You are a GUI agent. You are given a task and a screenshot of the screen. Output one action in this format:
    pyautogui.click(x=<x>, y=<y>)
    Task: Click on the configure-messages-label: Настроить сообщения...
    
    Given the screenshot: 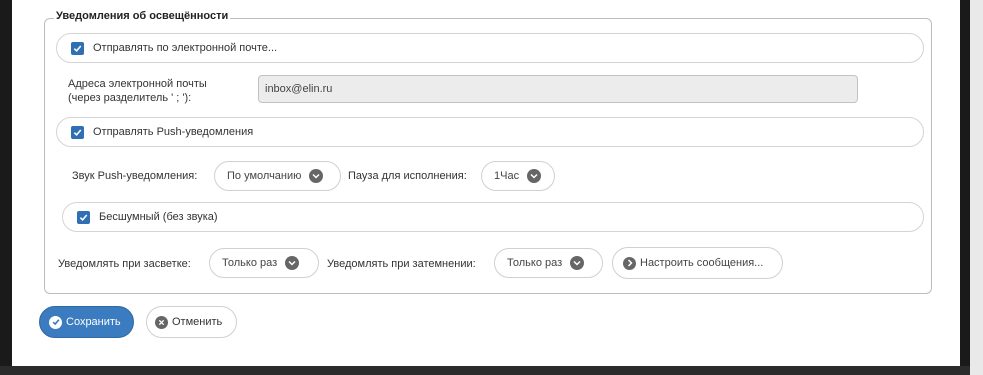 What is the action you would take?
    pyautogui.click(x=702, y=263)
    